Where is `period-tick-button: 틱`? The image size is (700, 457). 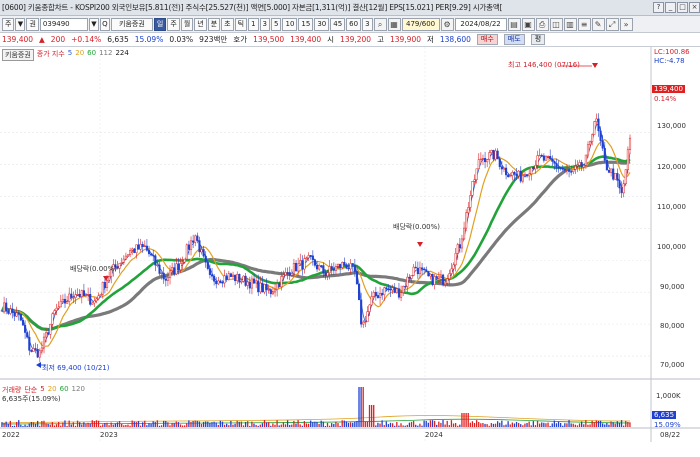
period-tick-button: 틱 is located at coordinates (241, 24).